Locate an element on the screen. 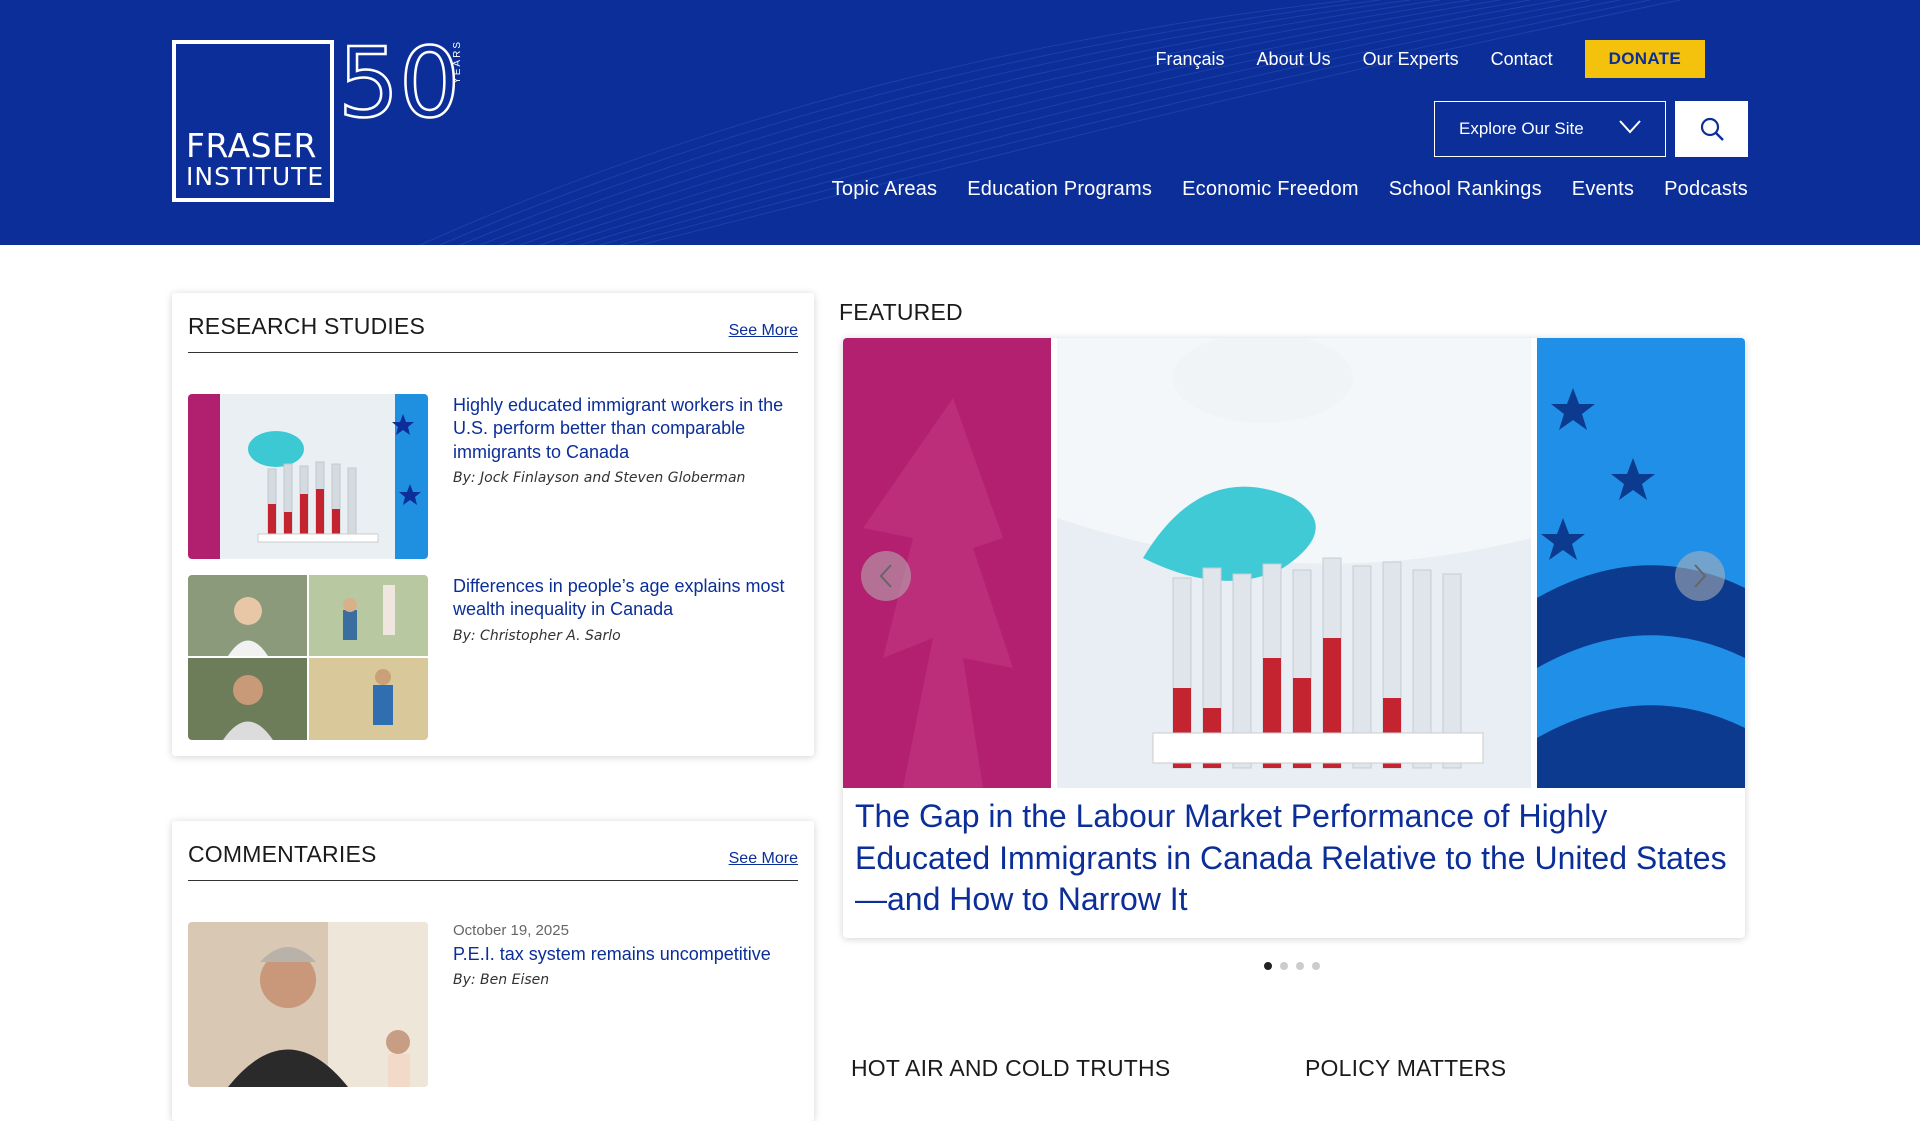 The width and height of the screenshot is (1920, 1121). chevron-right-icon is located at coordinates (1700, 576).